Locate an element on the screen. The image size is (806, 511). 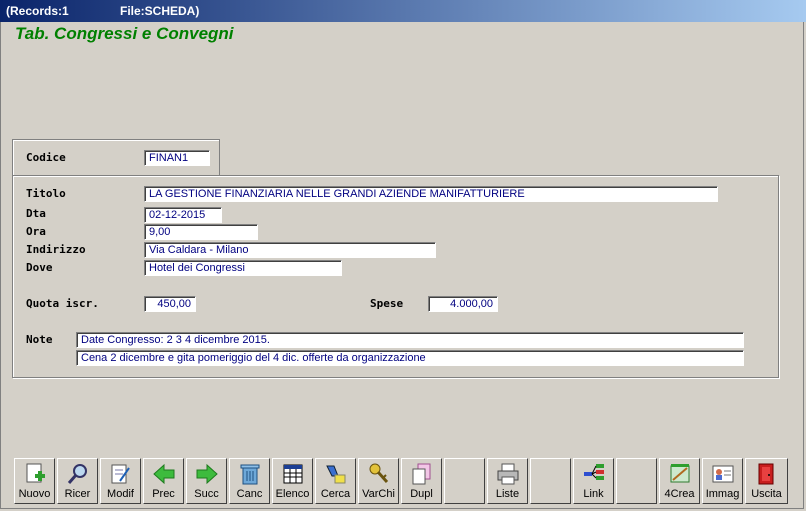
note-label: Note is located at coordinates (39, 339).